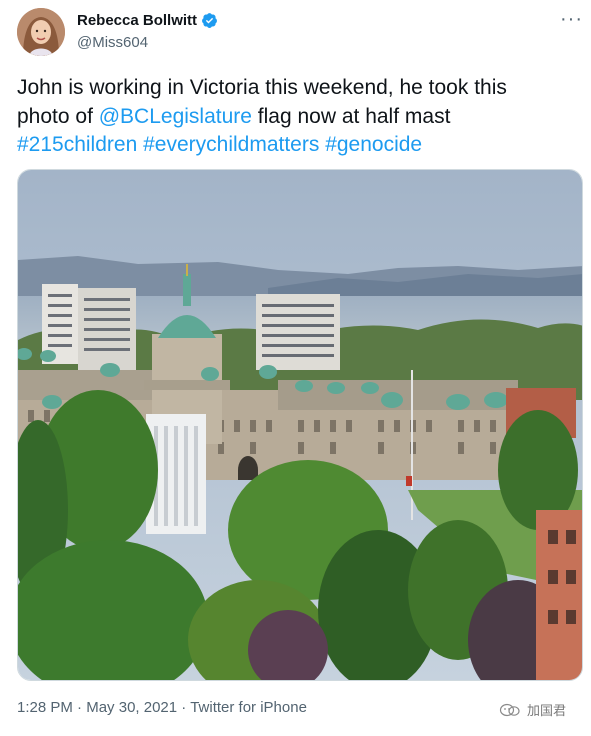  I want to click on hashtag-link: #genocide, so click(373, 144).